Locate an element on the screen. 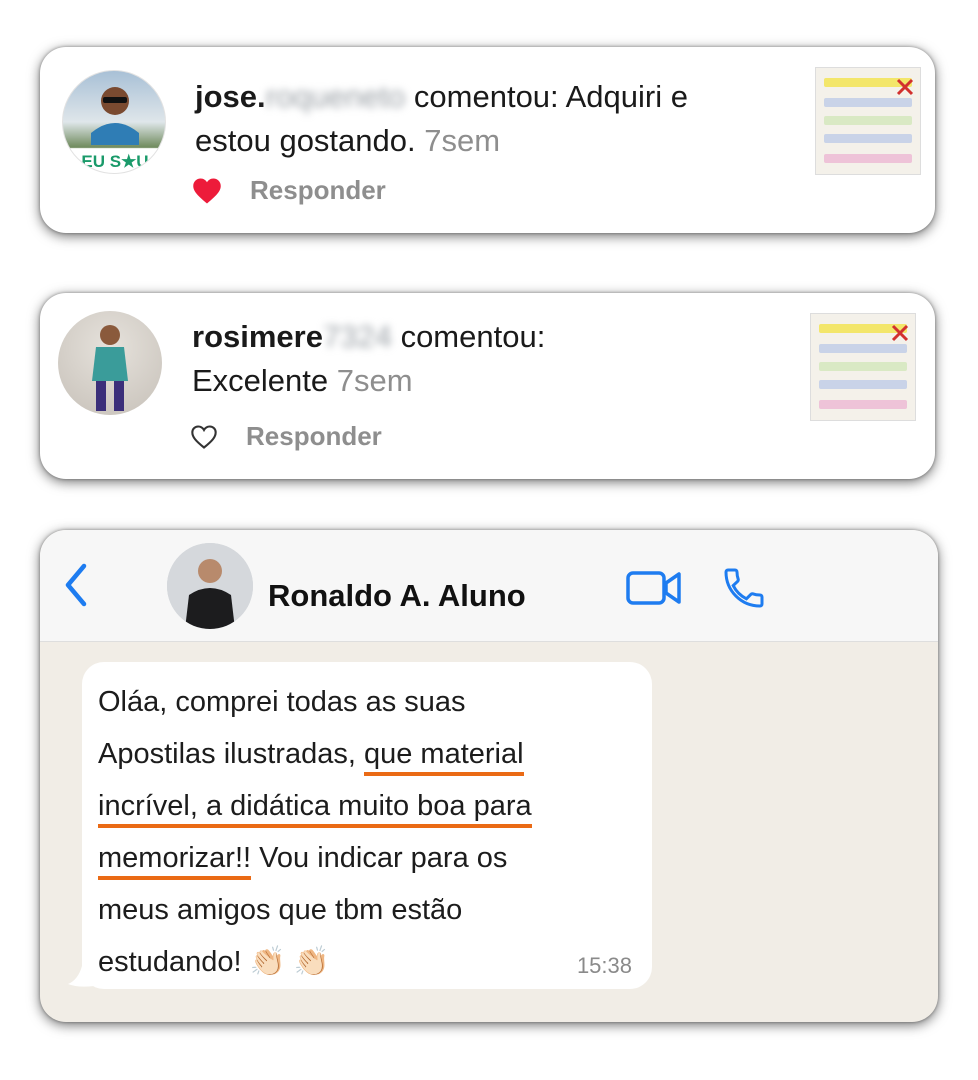  message-line: incrível, a didática muito boa para is located at coordinates (370, 806).